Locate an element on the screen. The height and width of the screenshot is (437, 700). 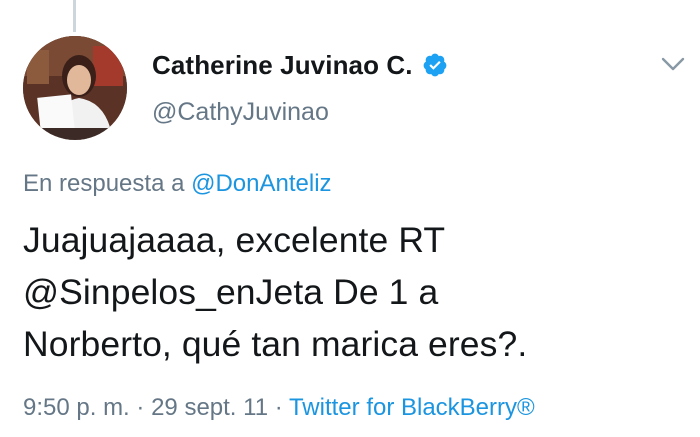
avatar-image is located at coordinates (75, 88).